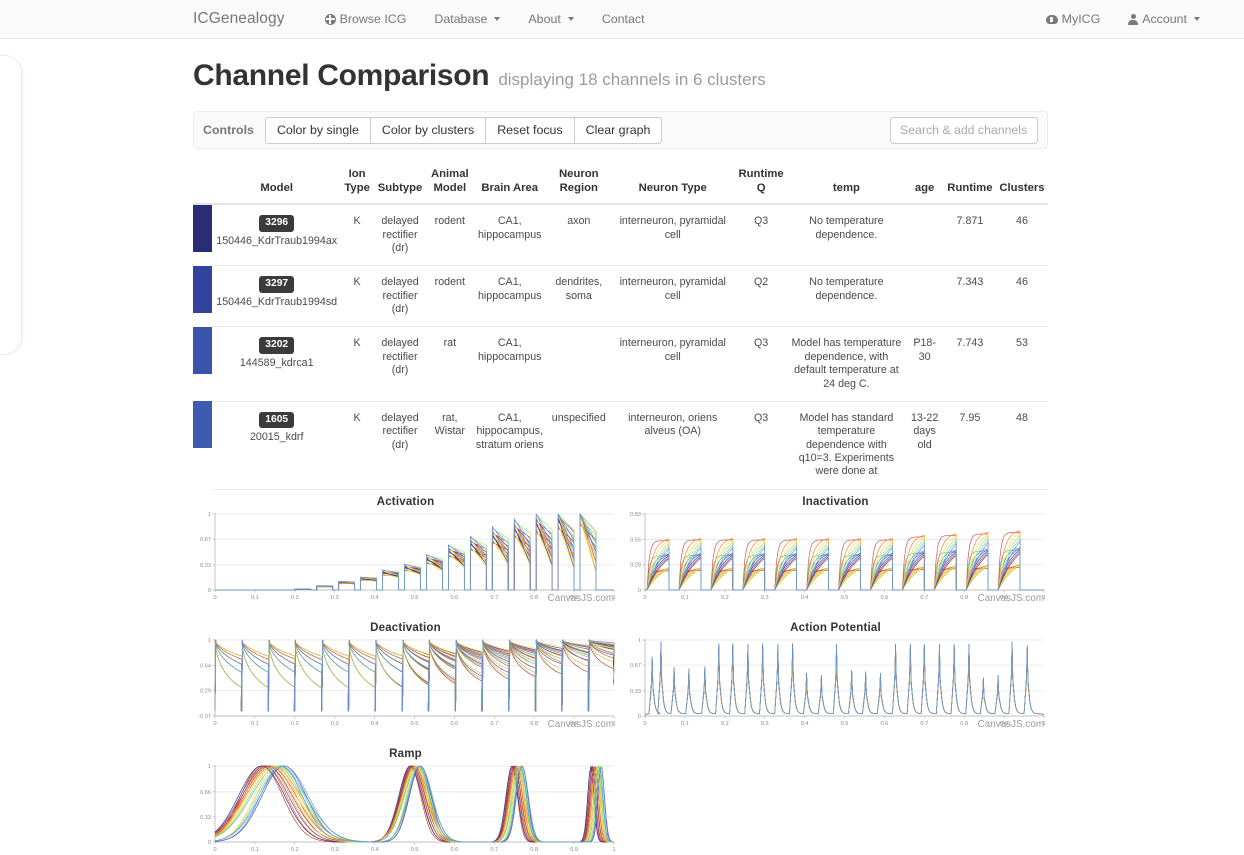 Image resolution: width=1244 pixels, height=855 pixels. Describe the element at coordinates (375, 598) in the screenshot. I see `svg-text: 0.4` at that location.